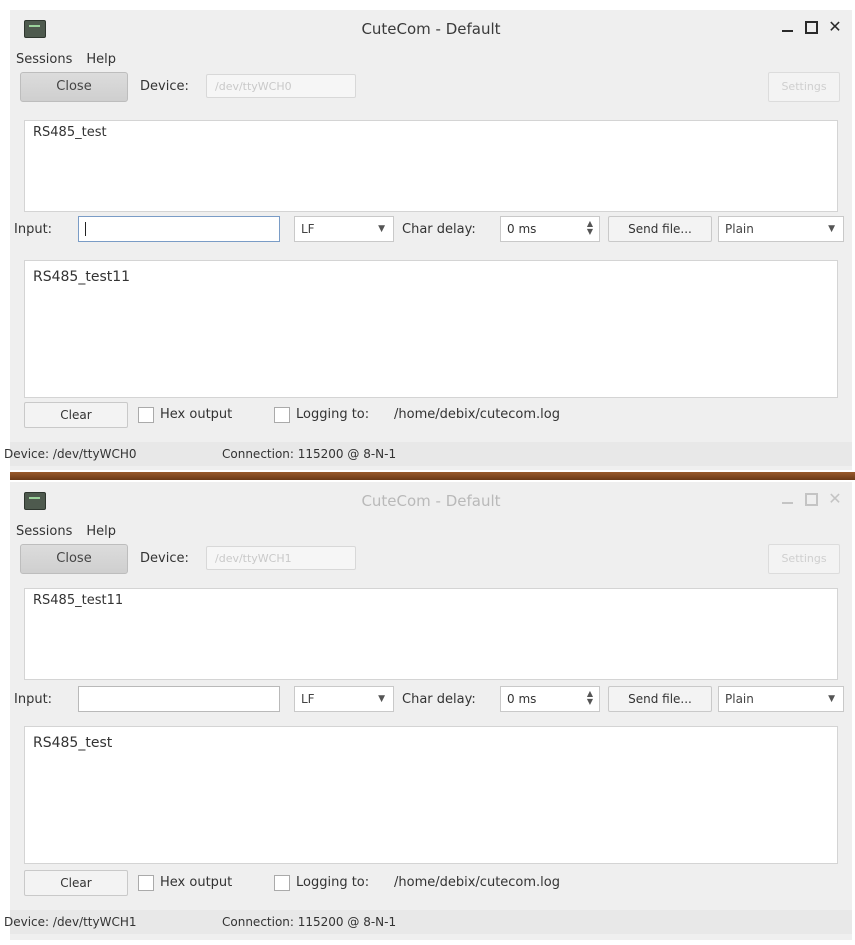  I want to click on toolbar: Close Device: /dev/ttyWCH1 Settings, so click(431, 559).